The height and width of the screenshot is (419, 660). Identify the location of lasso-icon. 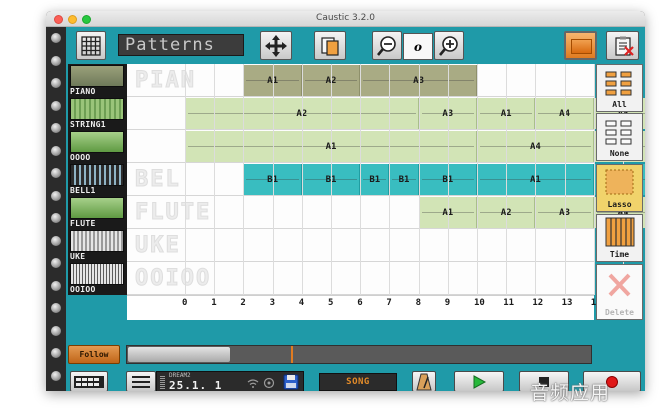
(619, 182).